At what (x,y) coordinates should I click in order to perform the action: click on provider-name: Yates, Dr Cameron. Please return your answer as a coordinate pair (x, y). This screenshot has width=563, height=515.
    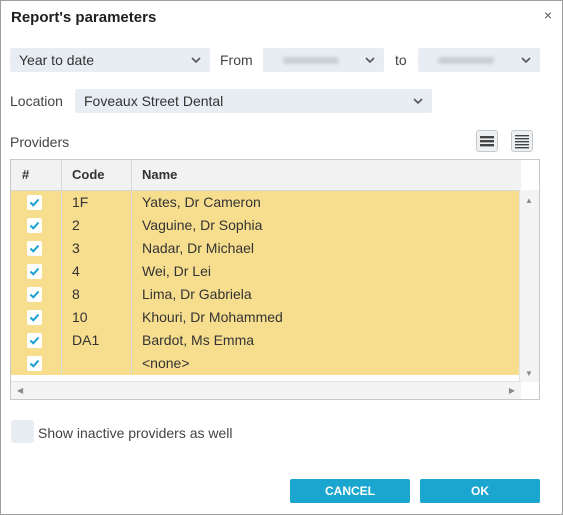
    Looking at the image, I should click on (201, 202).